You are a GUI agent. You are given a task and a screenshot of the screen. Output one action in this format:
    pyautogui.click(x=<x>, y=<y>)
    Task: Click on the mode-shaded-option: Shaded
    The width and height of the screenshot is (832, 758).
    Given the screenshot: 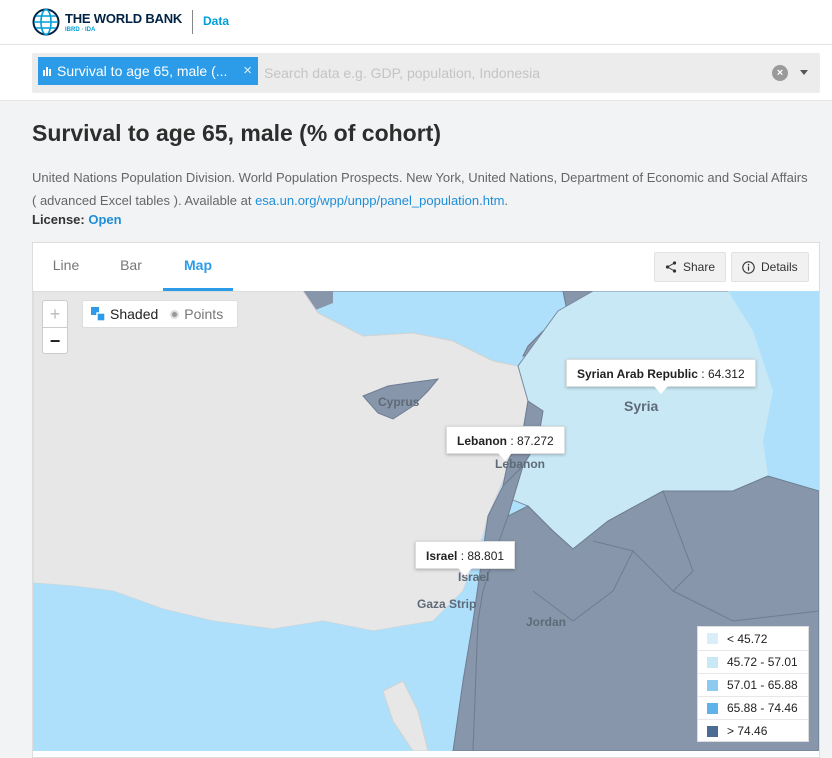 What is the action you would take?
    pyautogui.click(x=120, y=314)
    